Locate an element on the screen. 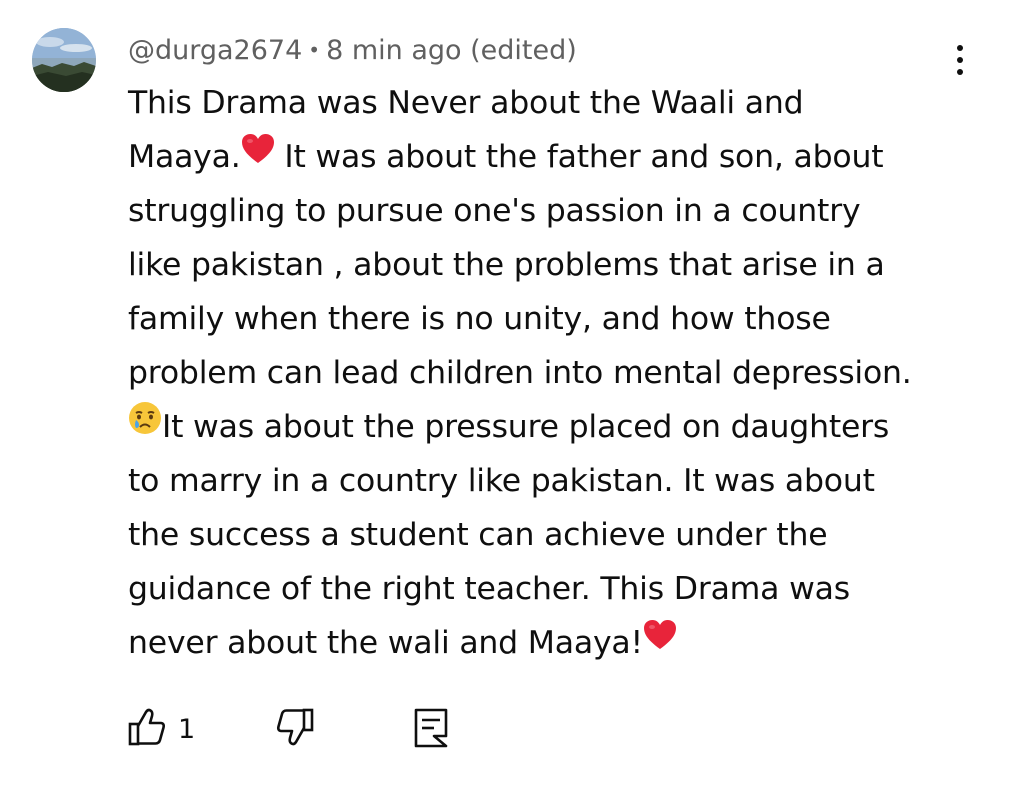  dislike-button is located at coordinates (295, 729).